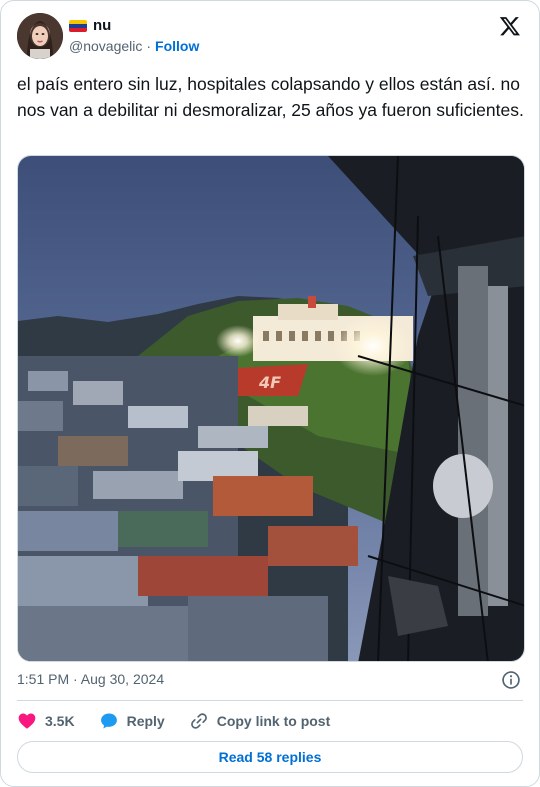  What do you see at coordinates (60, 721) in the screenshot?
I see `like-count: 3.5K` at bounding box center [60, 721].